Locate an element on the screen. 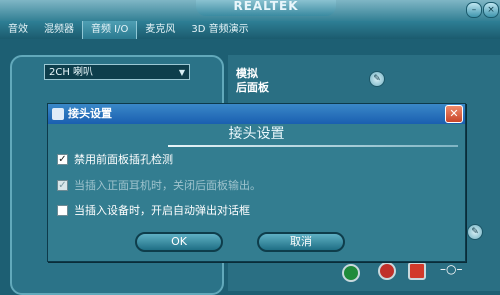  tab-audio-io: 音频 I/O is located at coordinates (110, 30).